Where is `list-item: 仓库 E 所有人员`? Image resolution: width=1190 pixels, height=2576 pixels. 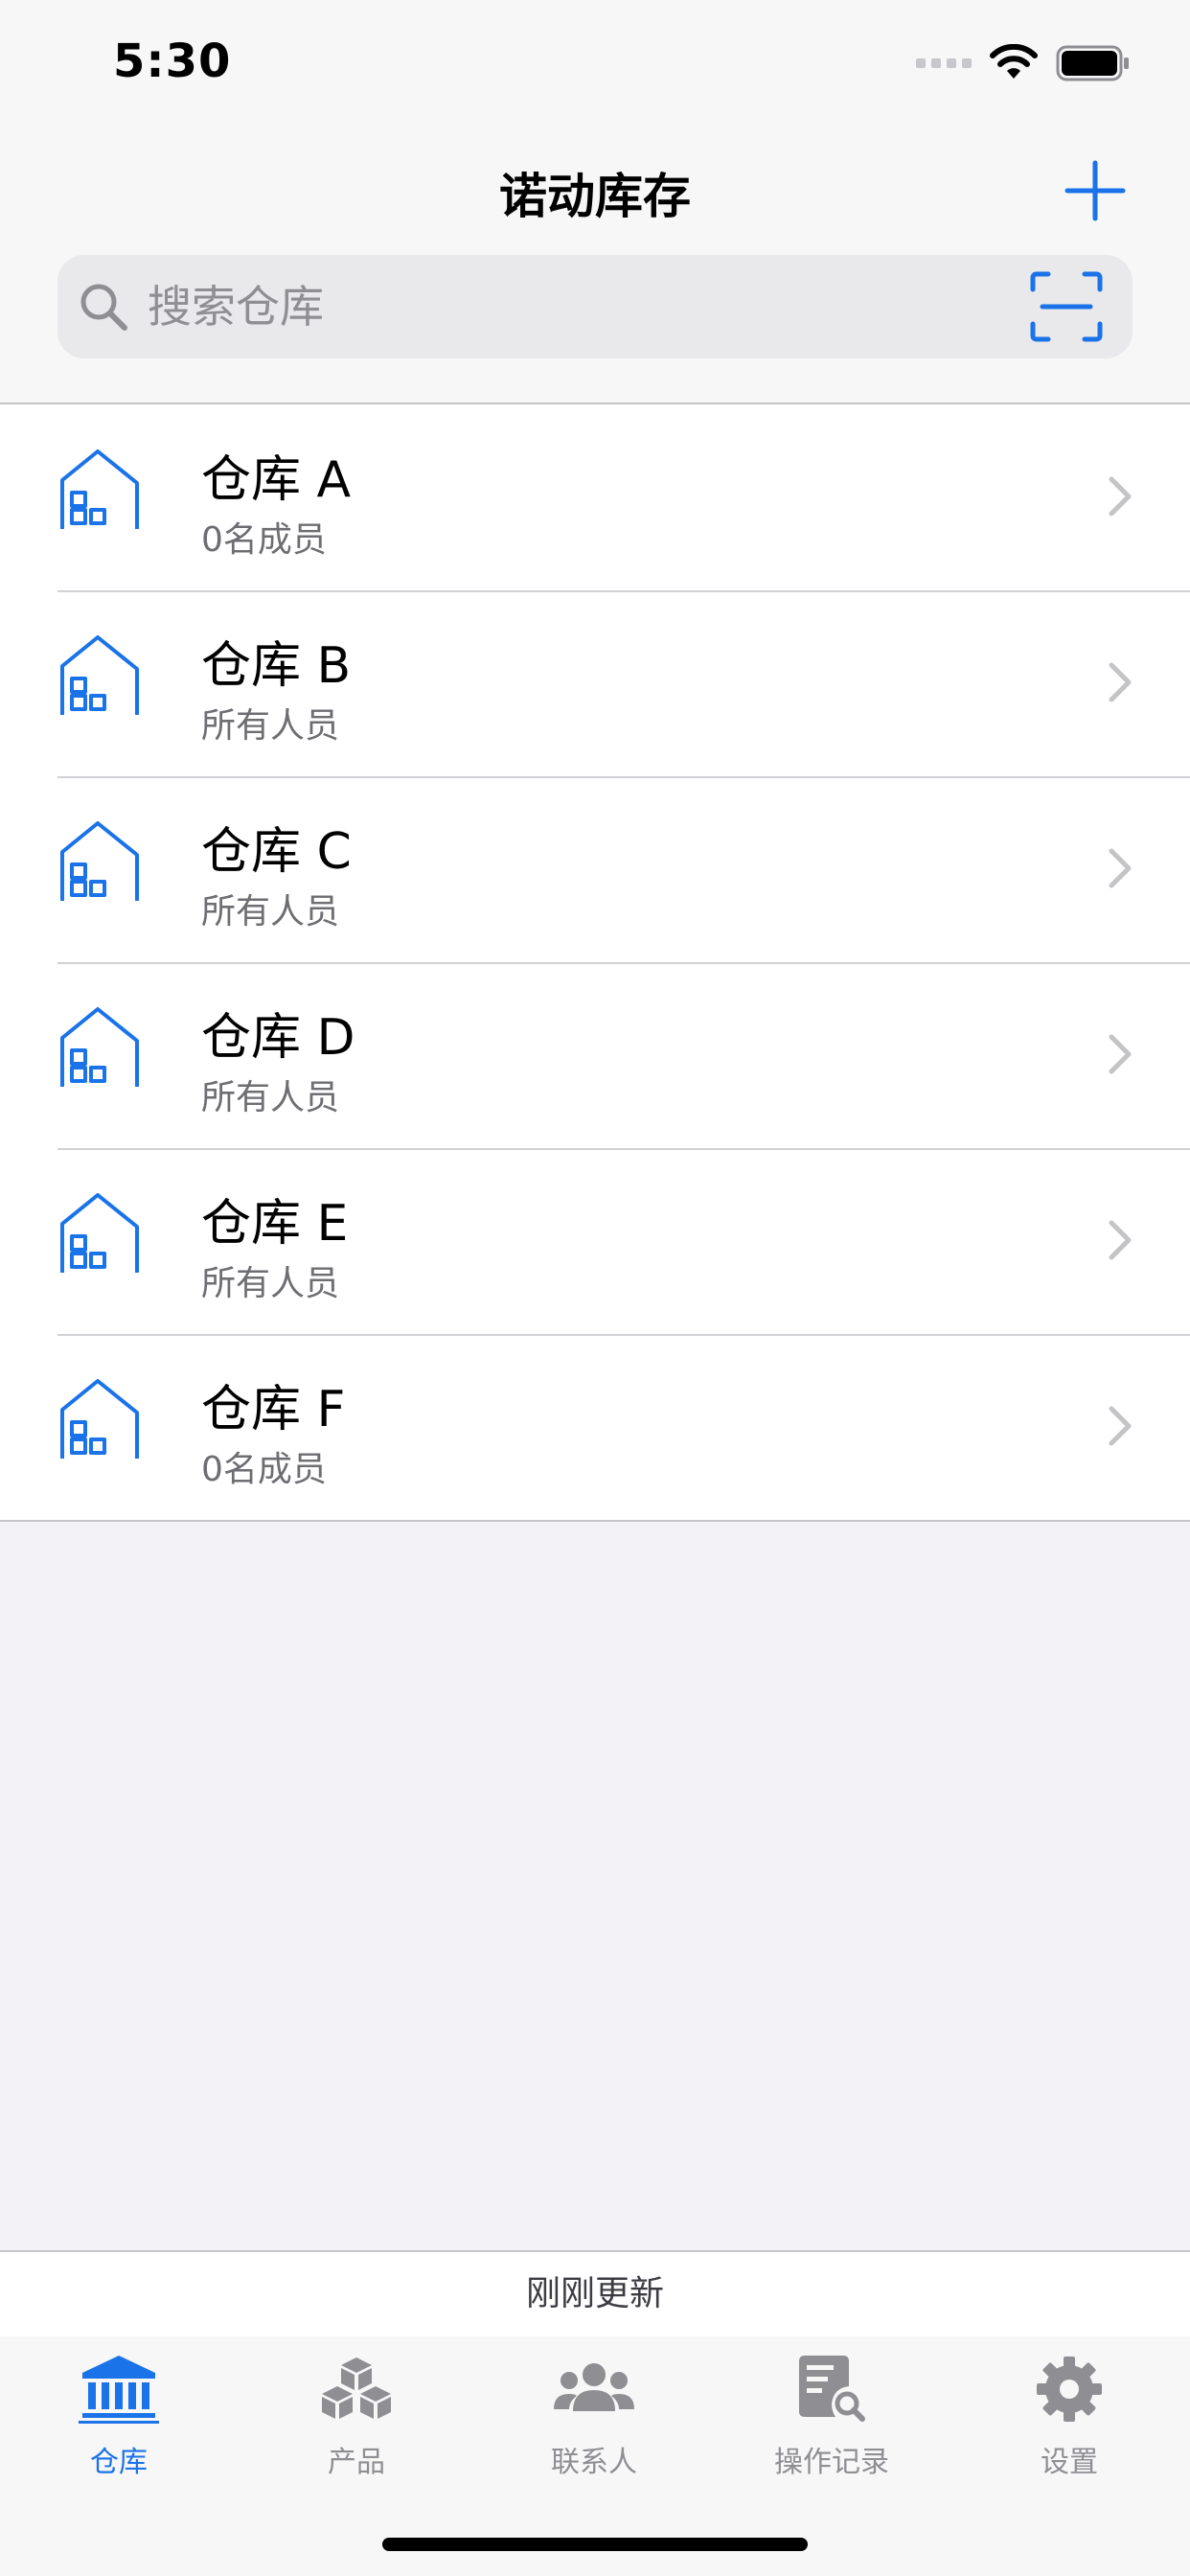
list-item: 仓库 E 所有人员 is located at coordinates (595, 1241).